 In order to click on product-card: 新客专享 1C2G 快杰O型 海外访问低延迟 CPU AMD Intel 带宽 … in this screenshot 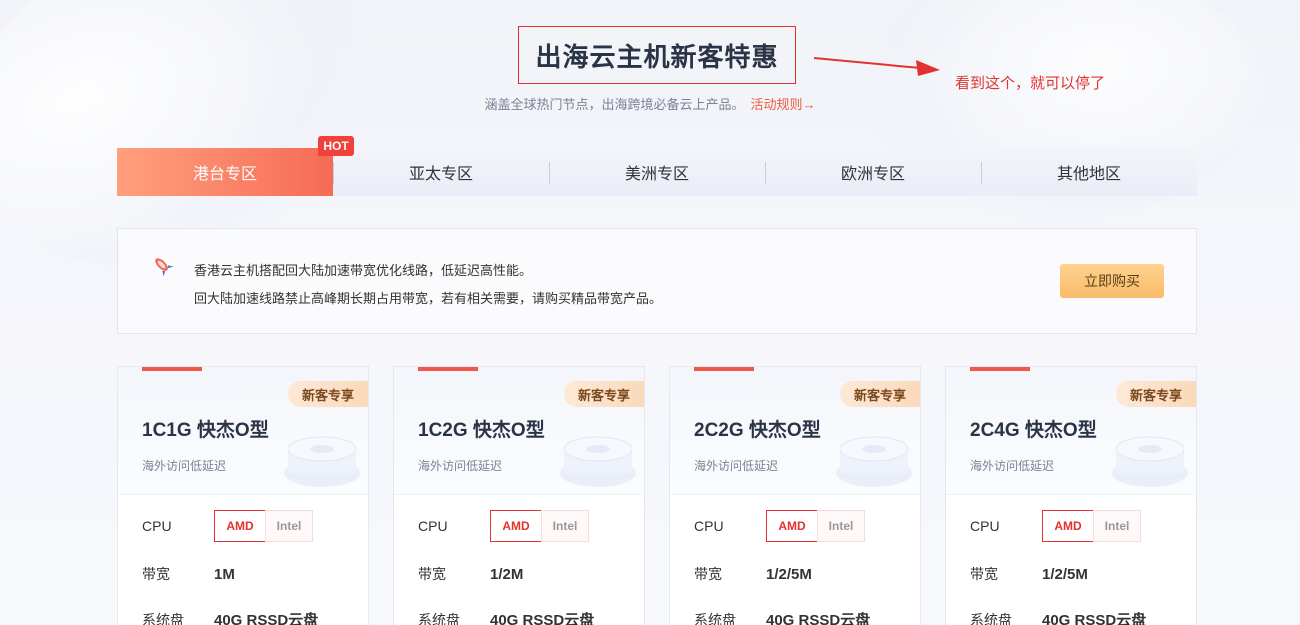, I will do `click(519, 495)`.